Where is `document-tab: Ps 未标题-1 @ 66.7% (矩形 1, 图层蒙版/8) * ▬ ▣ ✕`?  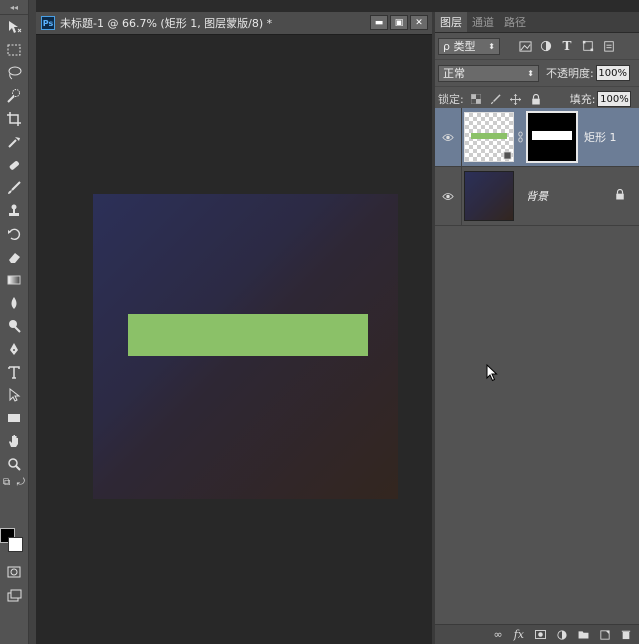 document-tab: Ps 未标题-1 @ 66.7% (矩形 1, 图层蒙版/8) * ▬ ▣ ✕ is located at coordinates (234, 23).